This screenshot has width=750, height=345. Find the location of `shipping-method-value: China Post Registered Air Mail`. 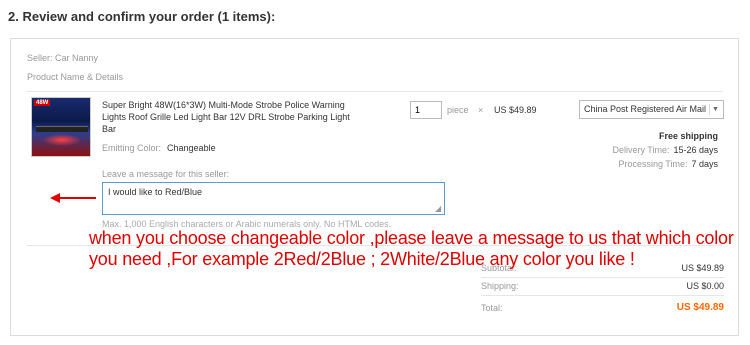

shipping-method-value: China Post Registered Air Mail is located at coordinates (645, 109).